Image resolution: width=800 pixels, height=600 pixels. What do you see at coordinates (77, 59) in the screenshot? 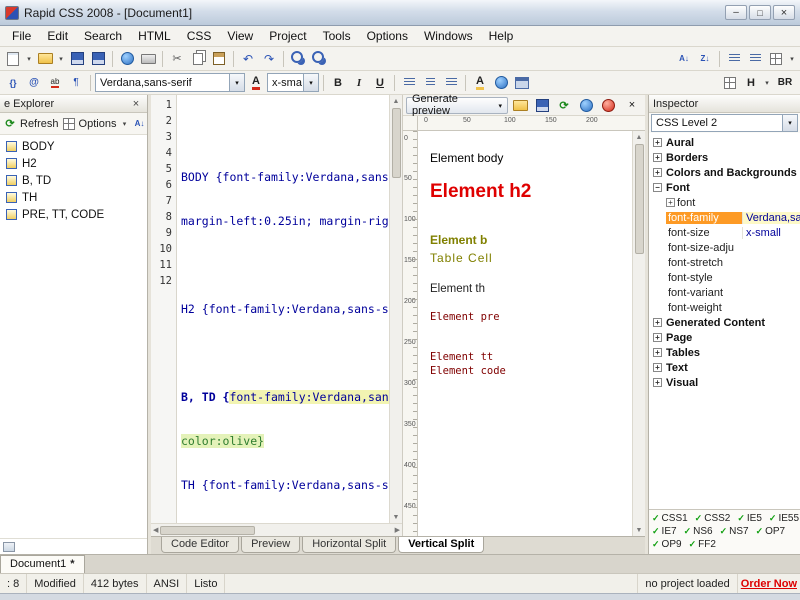
I see `save-icon` at bounding box center [77, 59].